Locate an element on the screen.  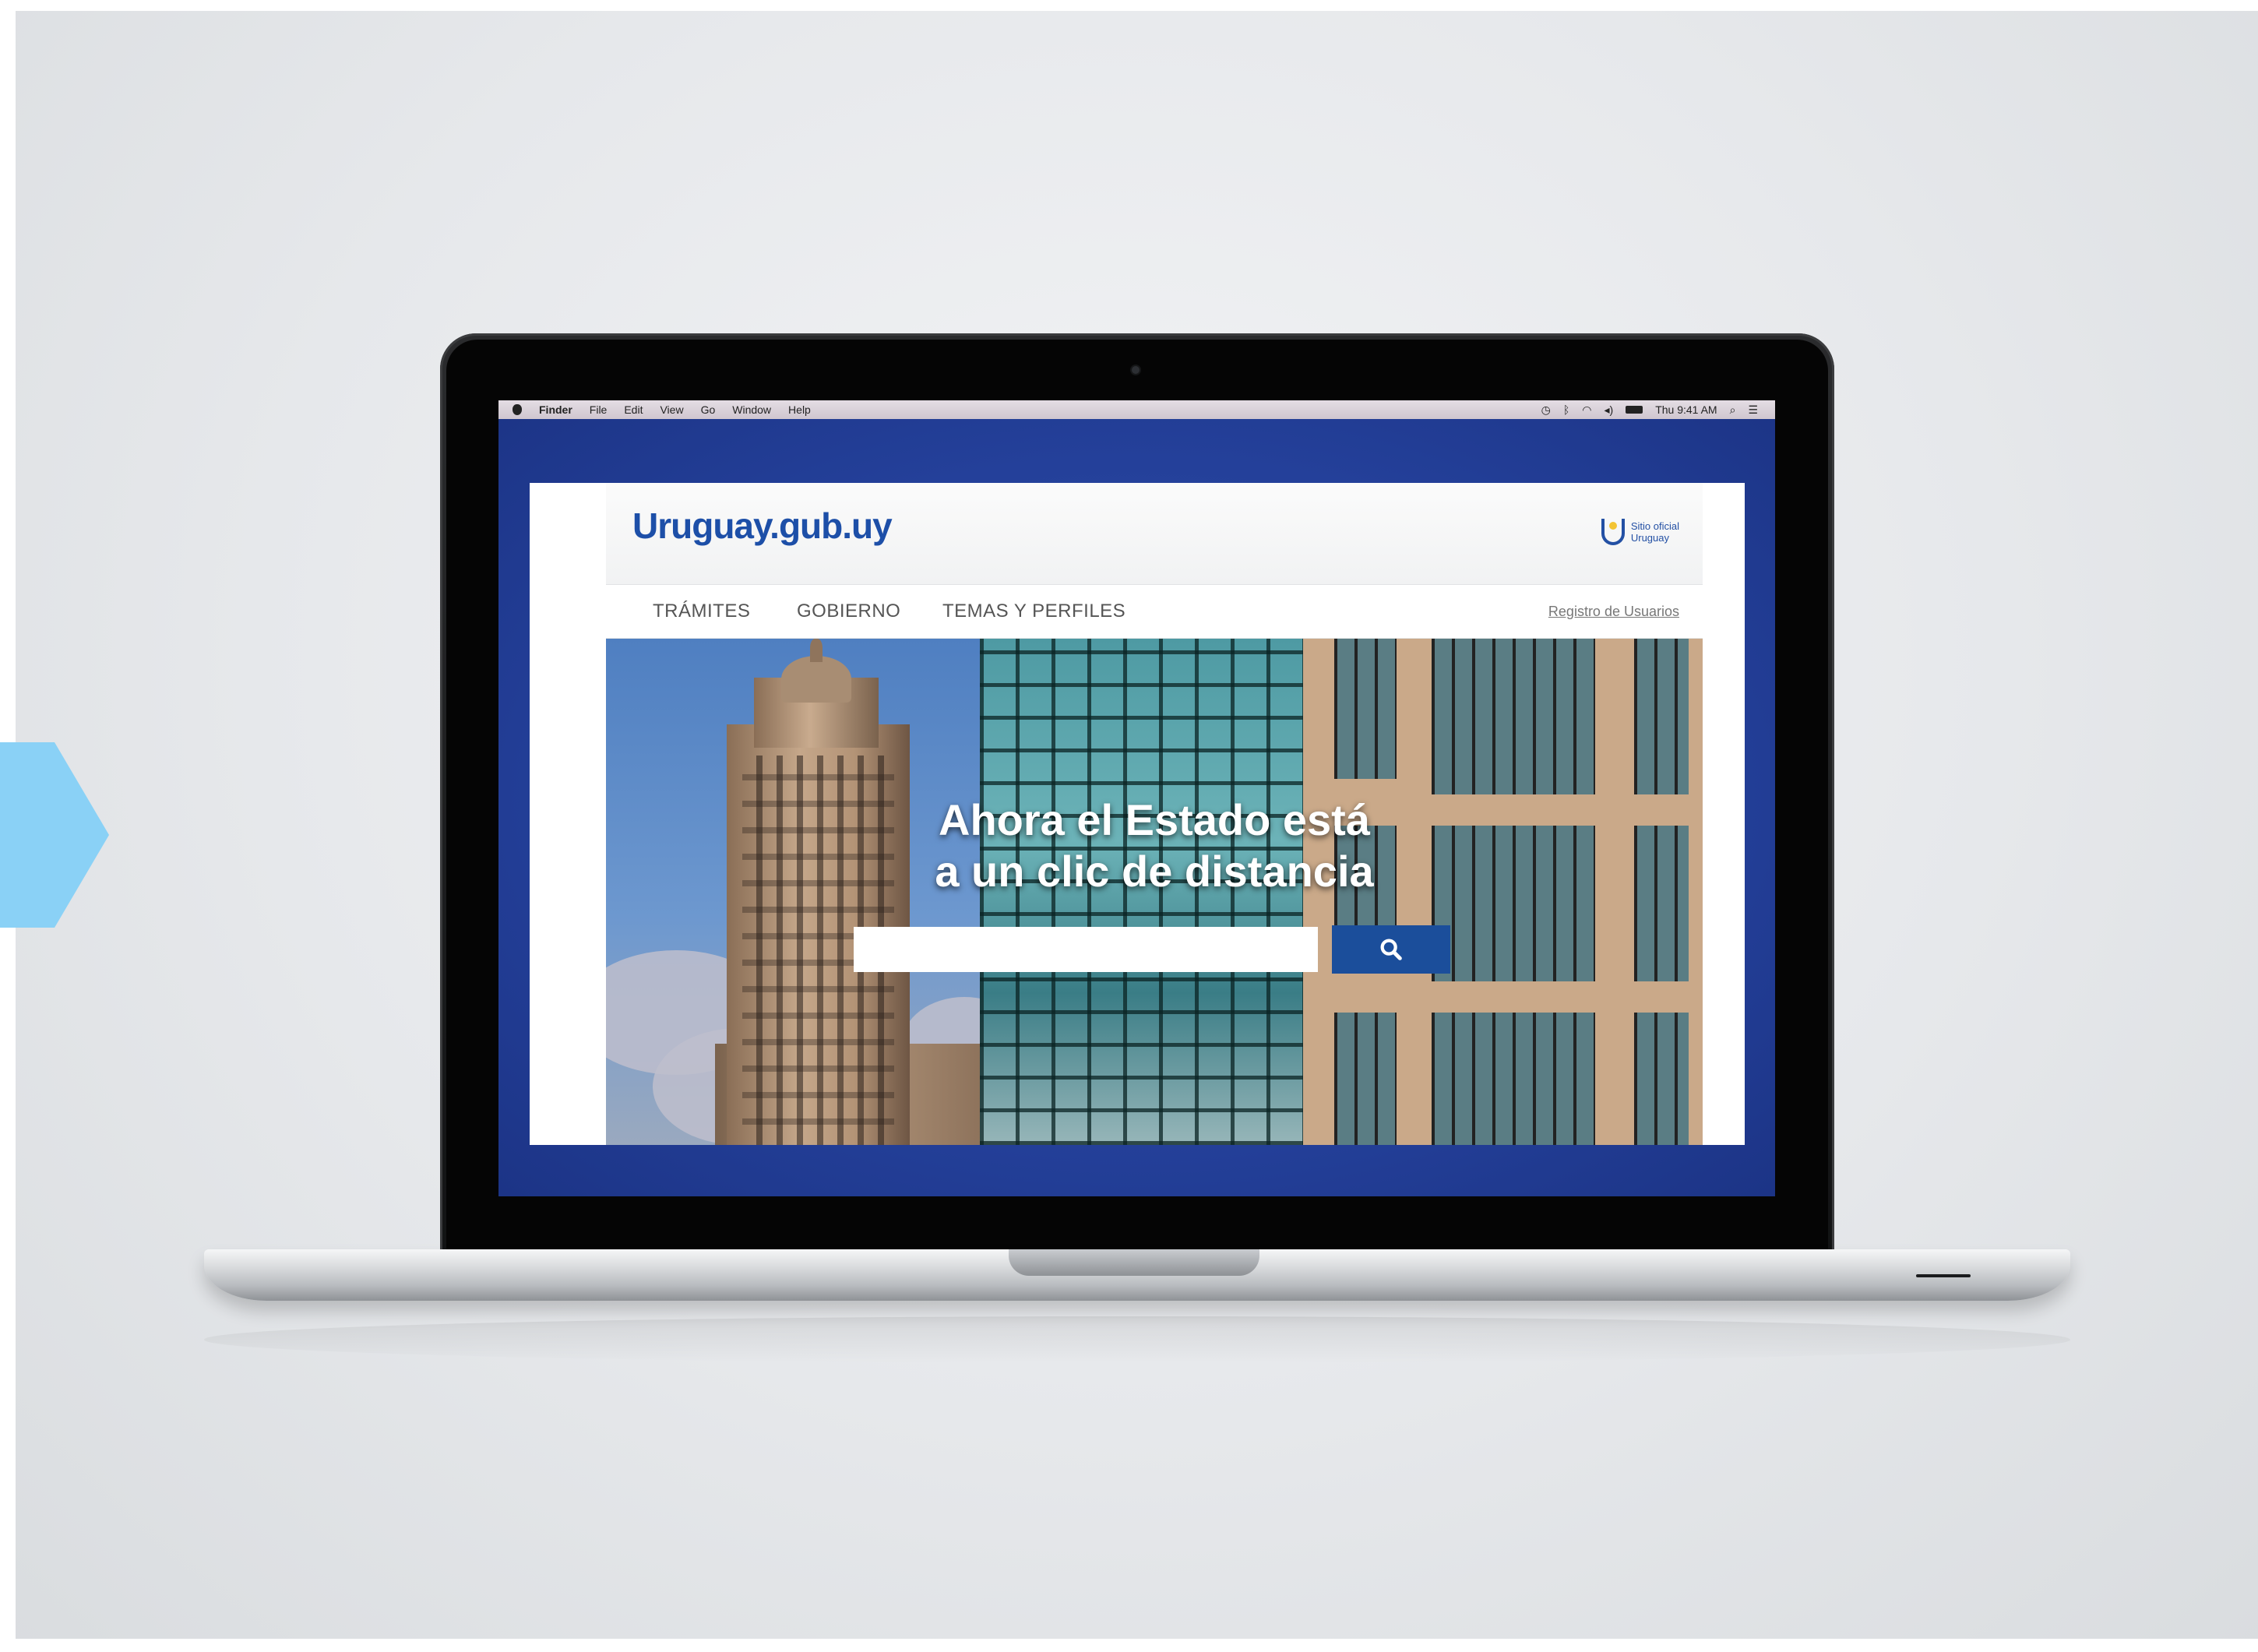
spotlight-icon: ⌕ is located at coordinates (1733, 409).